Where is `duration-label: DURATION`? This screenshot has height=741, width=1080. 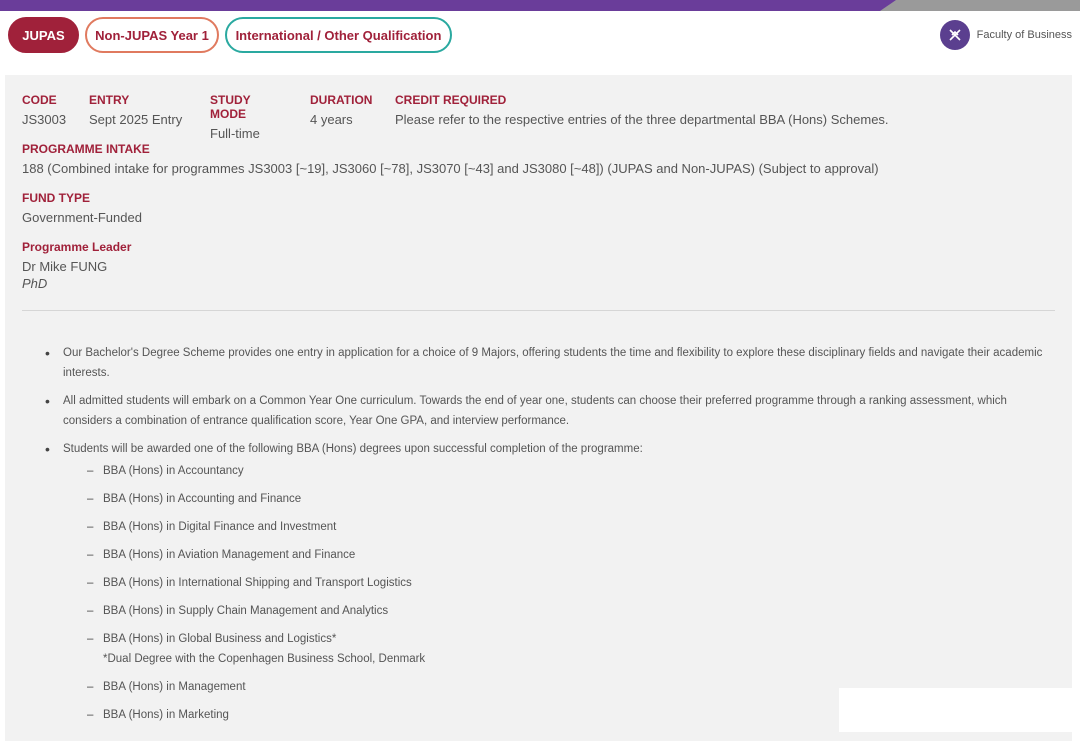
duration-label: DURATION is located at coordinates (341, 100).